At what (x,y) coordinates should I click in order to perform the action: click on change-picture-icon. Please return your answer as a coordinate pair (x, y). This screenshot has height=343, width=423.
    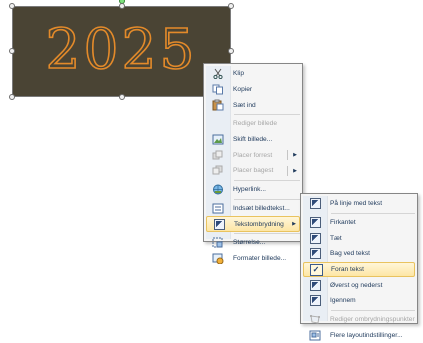
    Looking at the image, I should click on (218, 139).